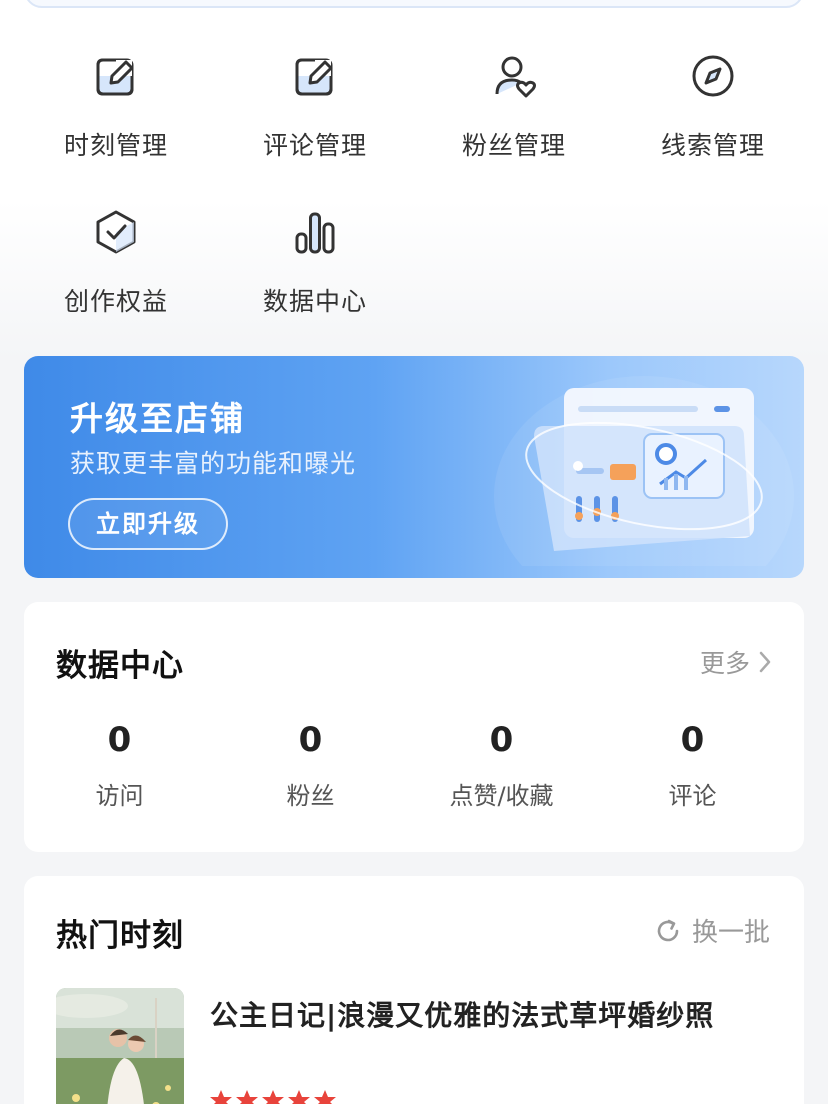 The height and width of the screenshot is (1104, 828). Describe the element at coordinates (116, 262) in the screenshot. I see `menu-item-creator-rights: 创作权益` at that location.